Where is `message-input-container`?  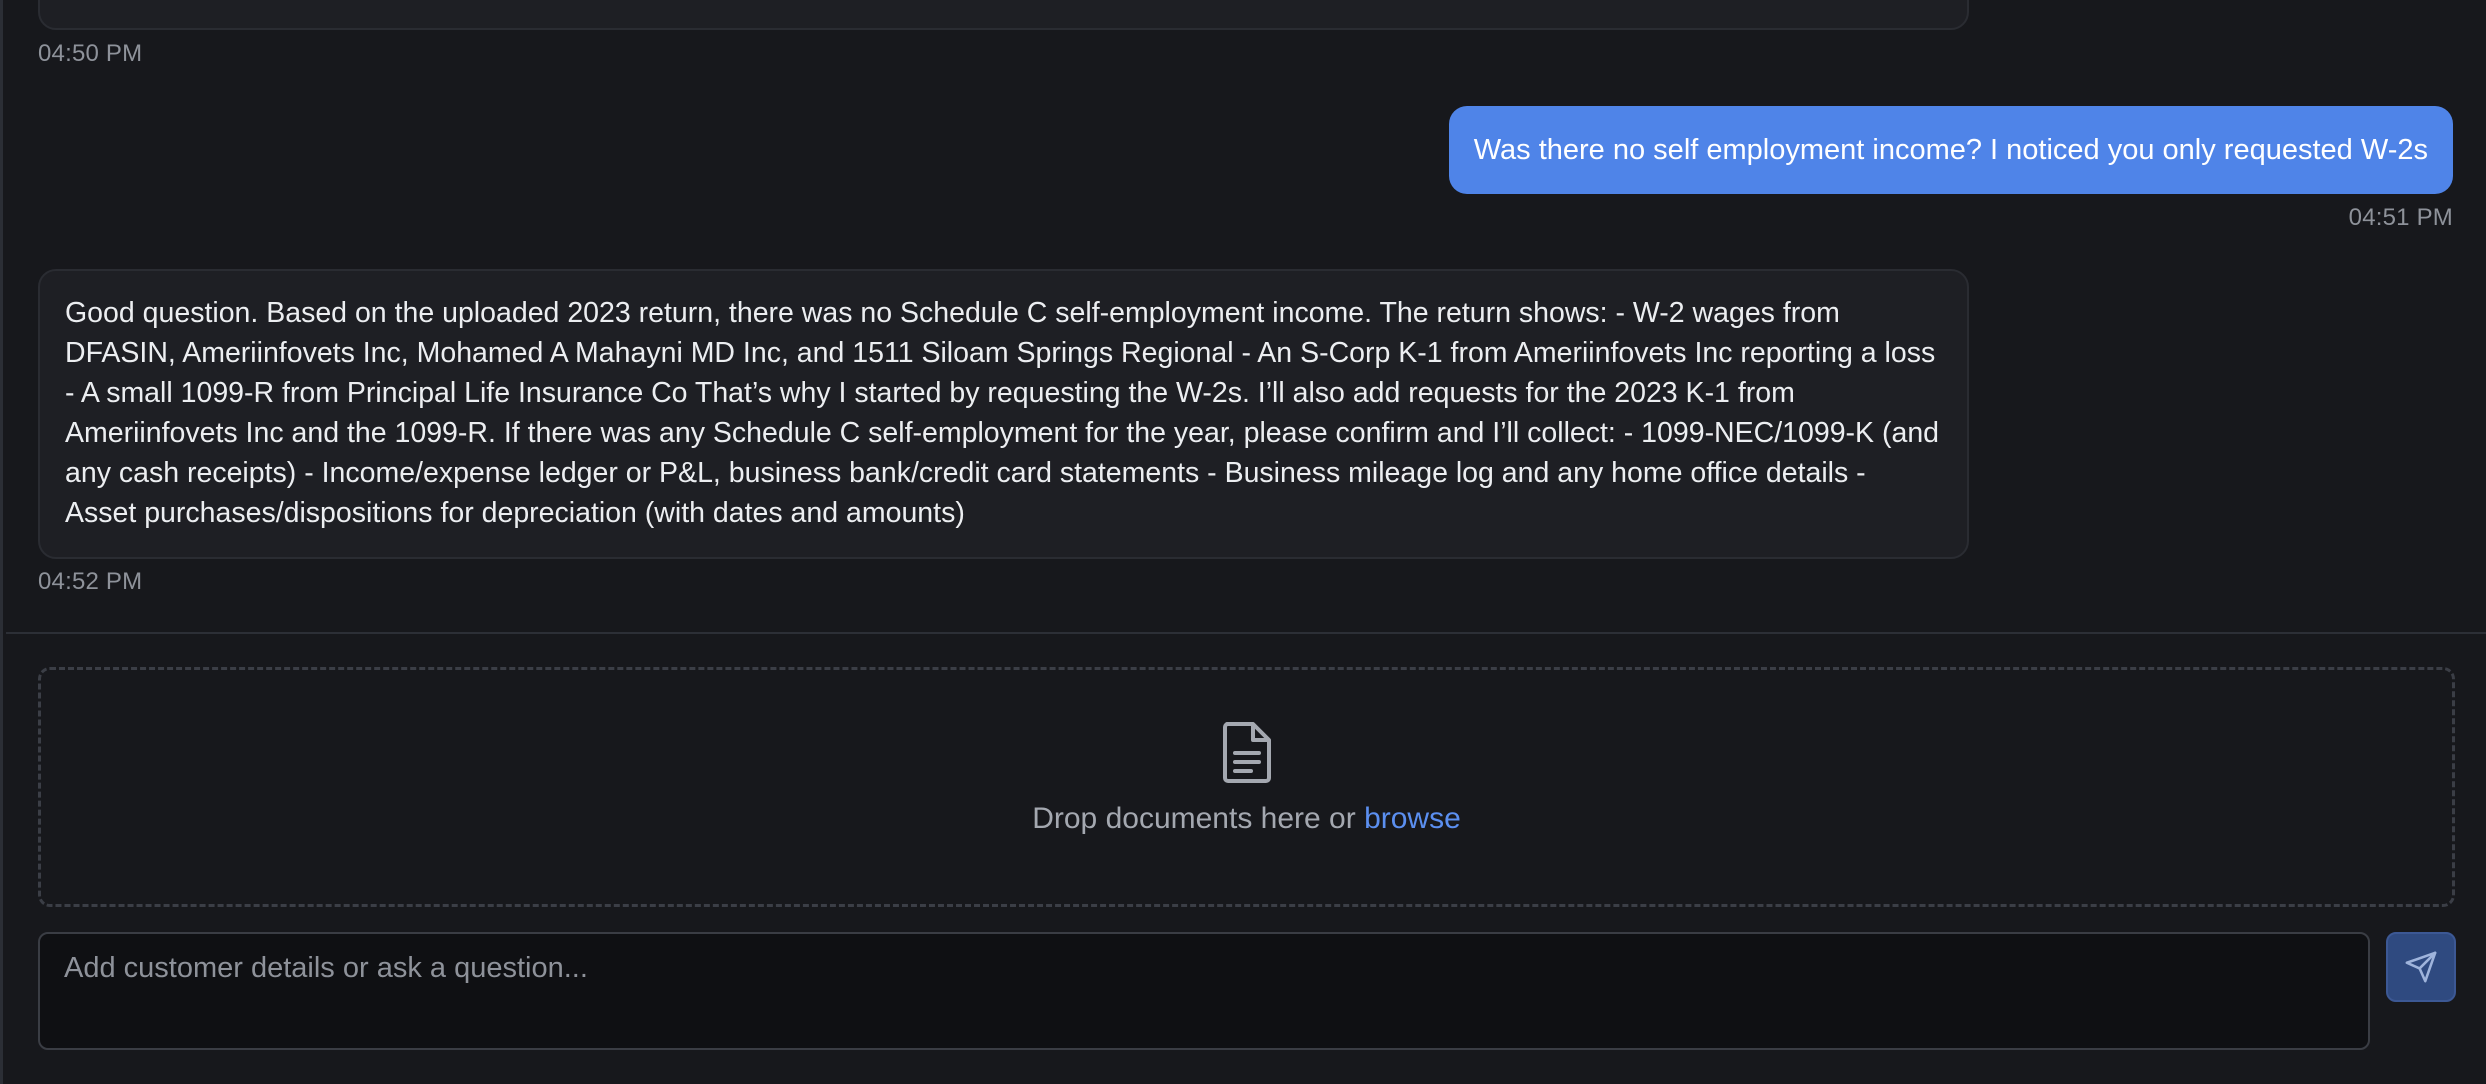 message-input-container is located at coordinates (1204, 991).